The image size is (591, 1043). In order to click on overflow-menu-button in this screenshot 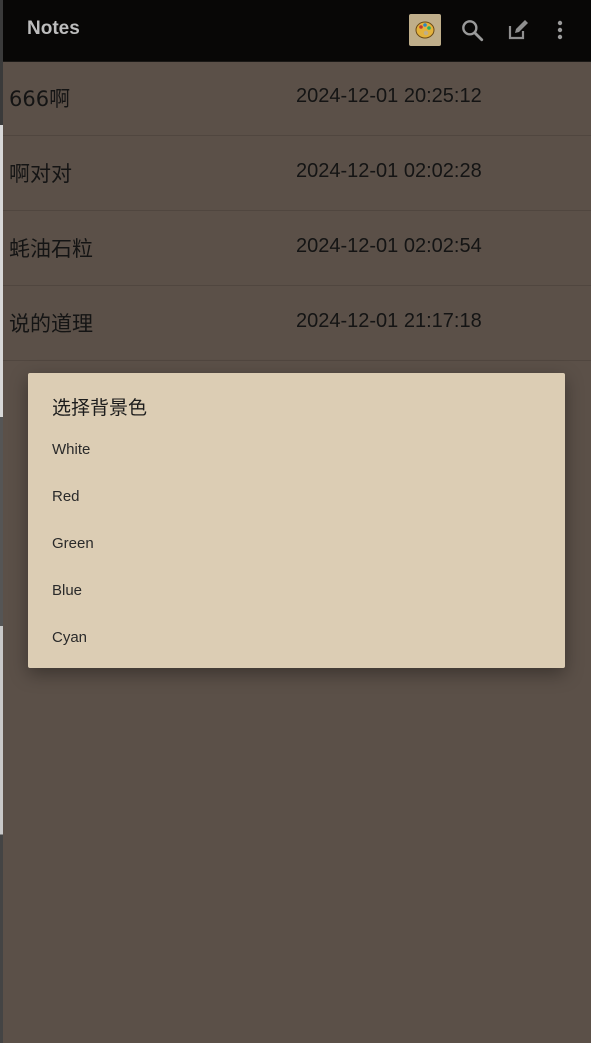, I will do `click(560, 30)`.